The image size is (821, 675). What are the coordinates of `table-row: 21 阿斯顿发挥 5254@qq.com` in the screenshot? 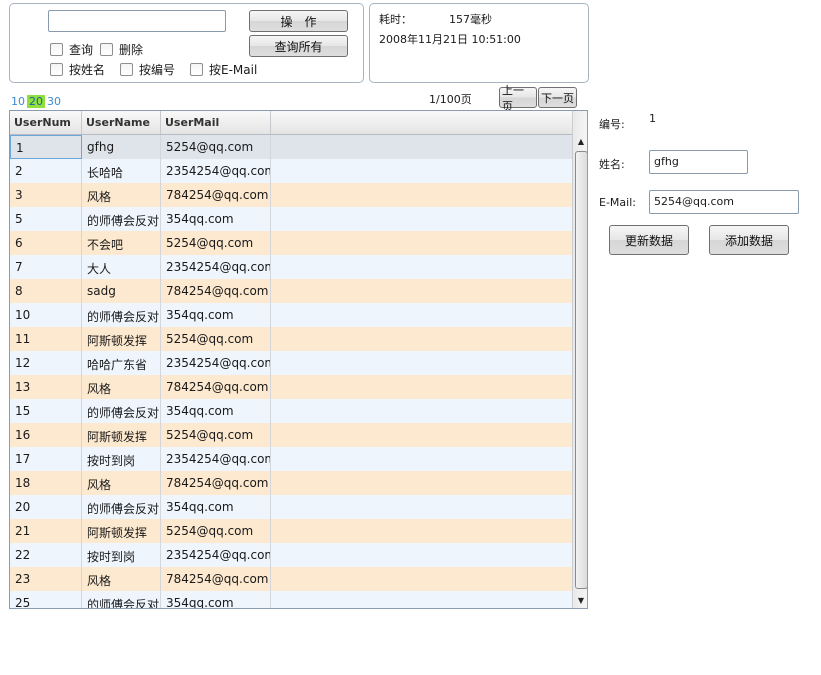 It's located at (291, 531).